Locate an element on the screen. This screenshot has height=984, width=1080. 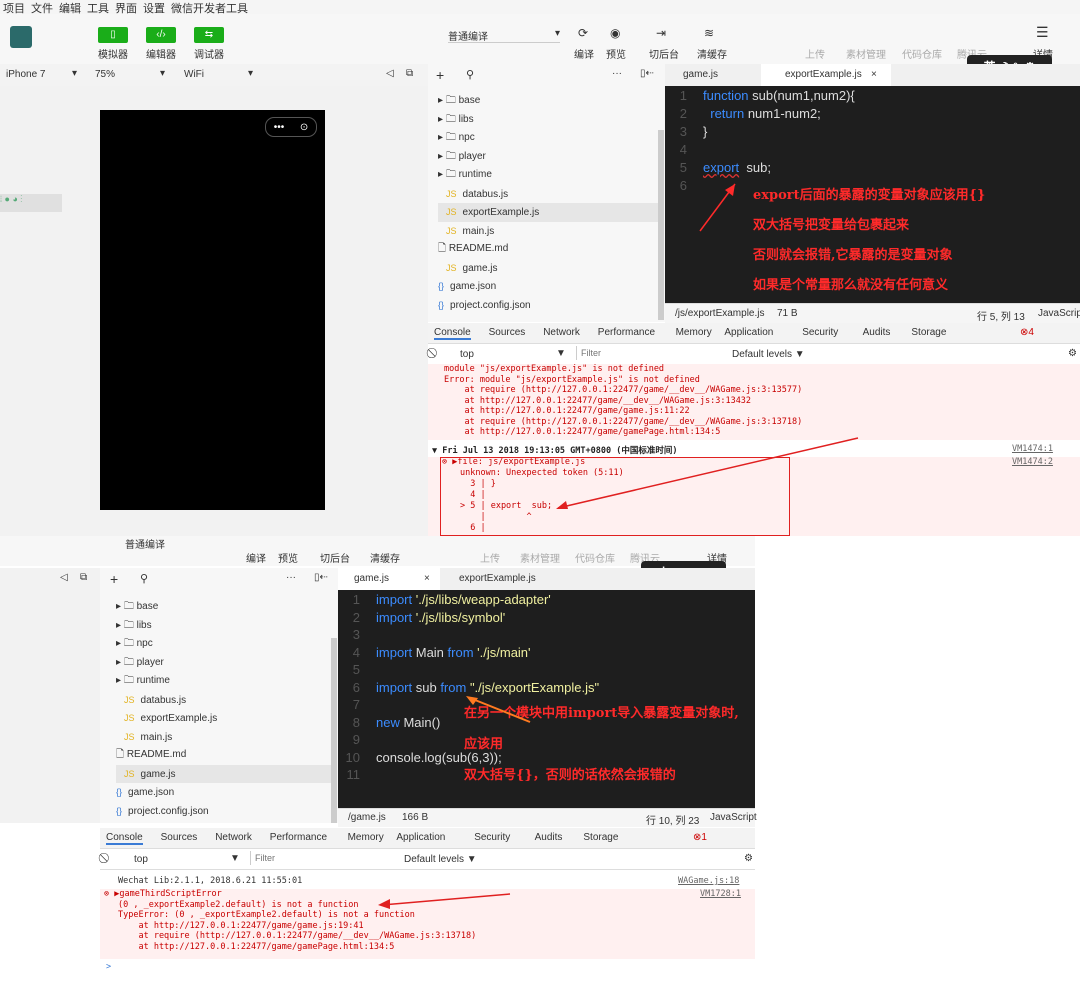
source-link: WAGame.js:18 is located at coordinates (708, 881).